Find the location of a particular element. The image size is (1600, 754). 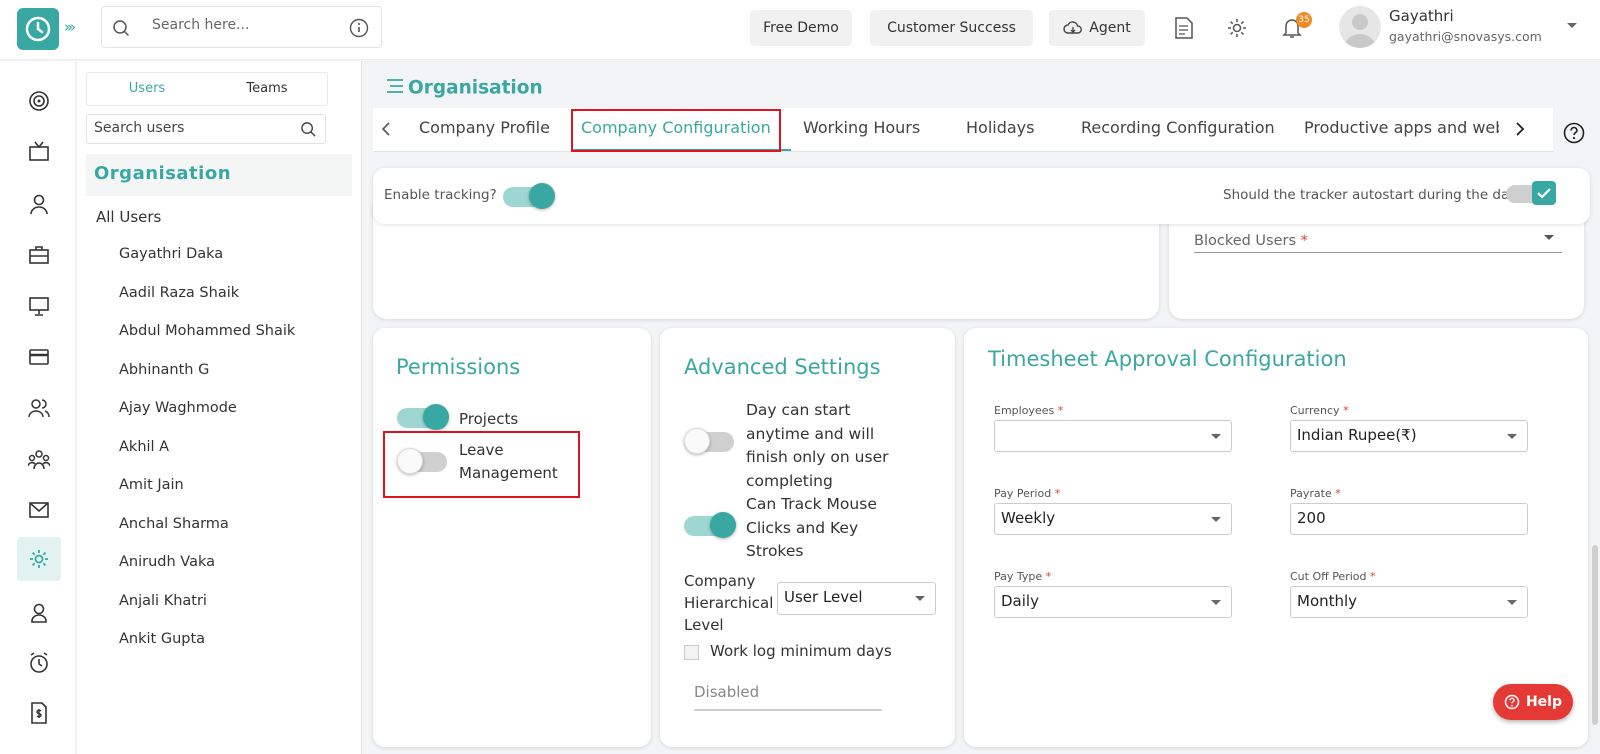

list-item: Abhinanth G is located at coordinates (207, 381).